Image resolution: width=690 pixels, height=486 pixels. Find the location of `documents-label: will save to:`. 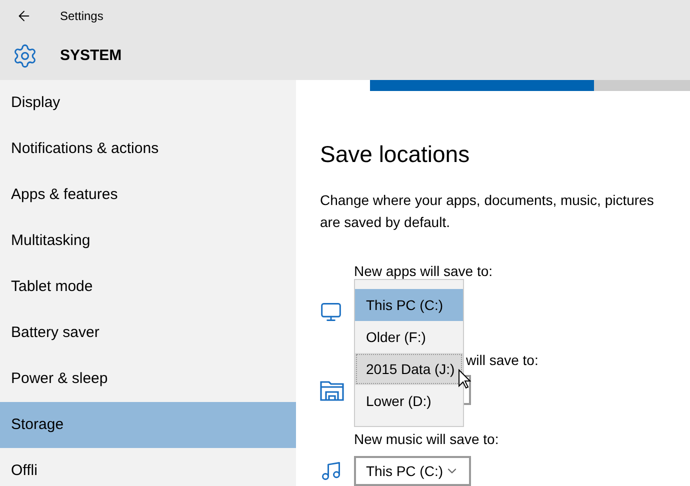

documents-label: will save to: is located at coordinates (502, 360).